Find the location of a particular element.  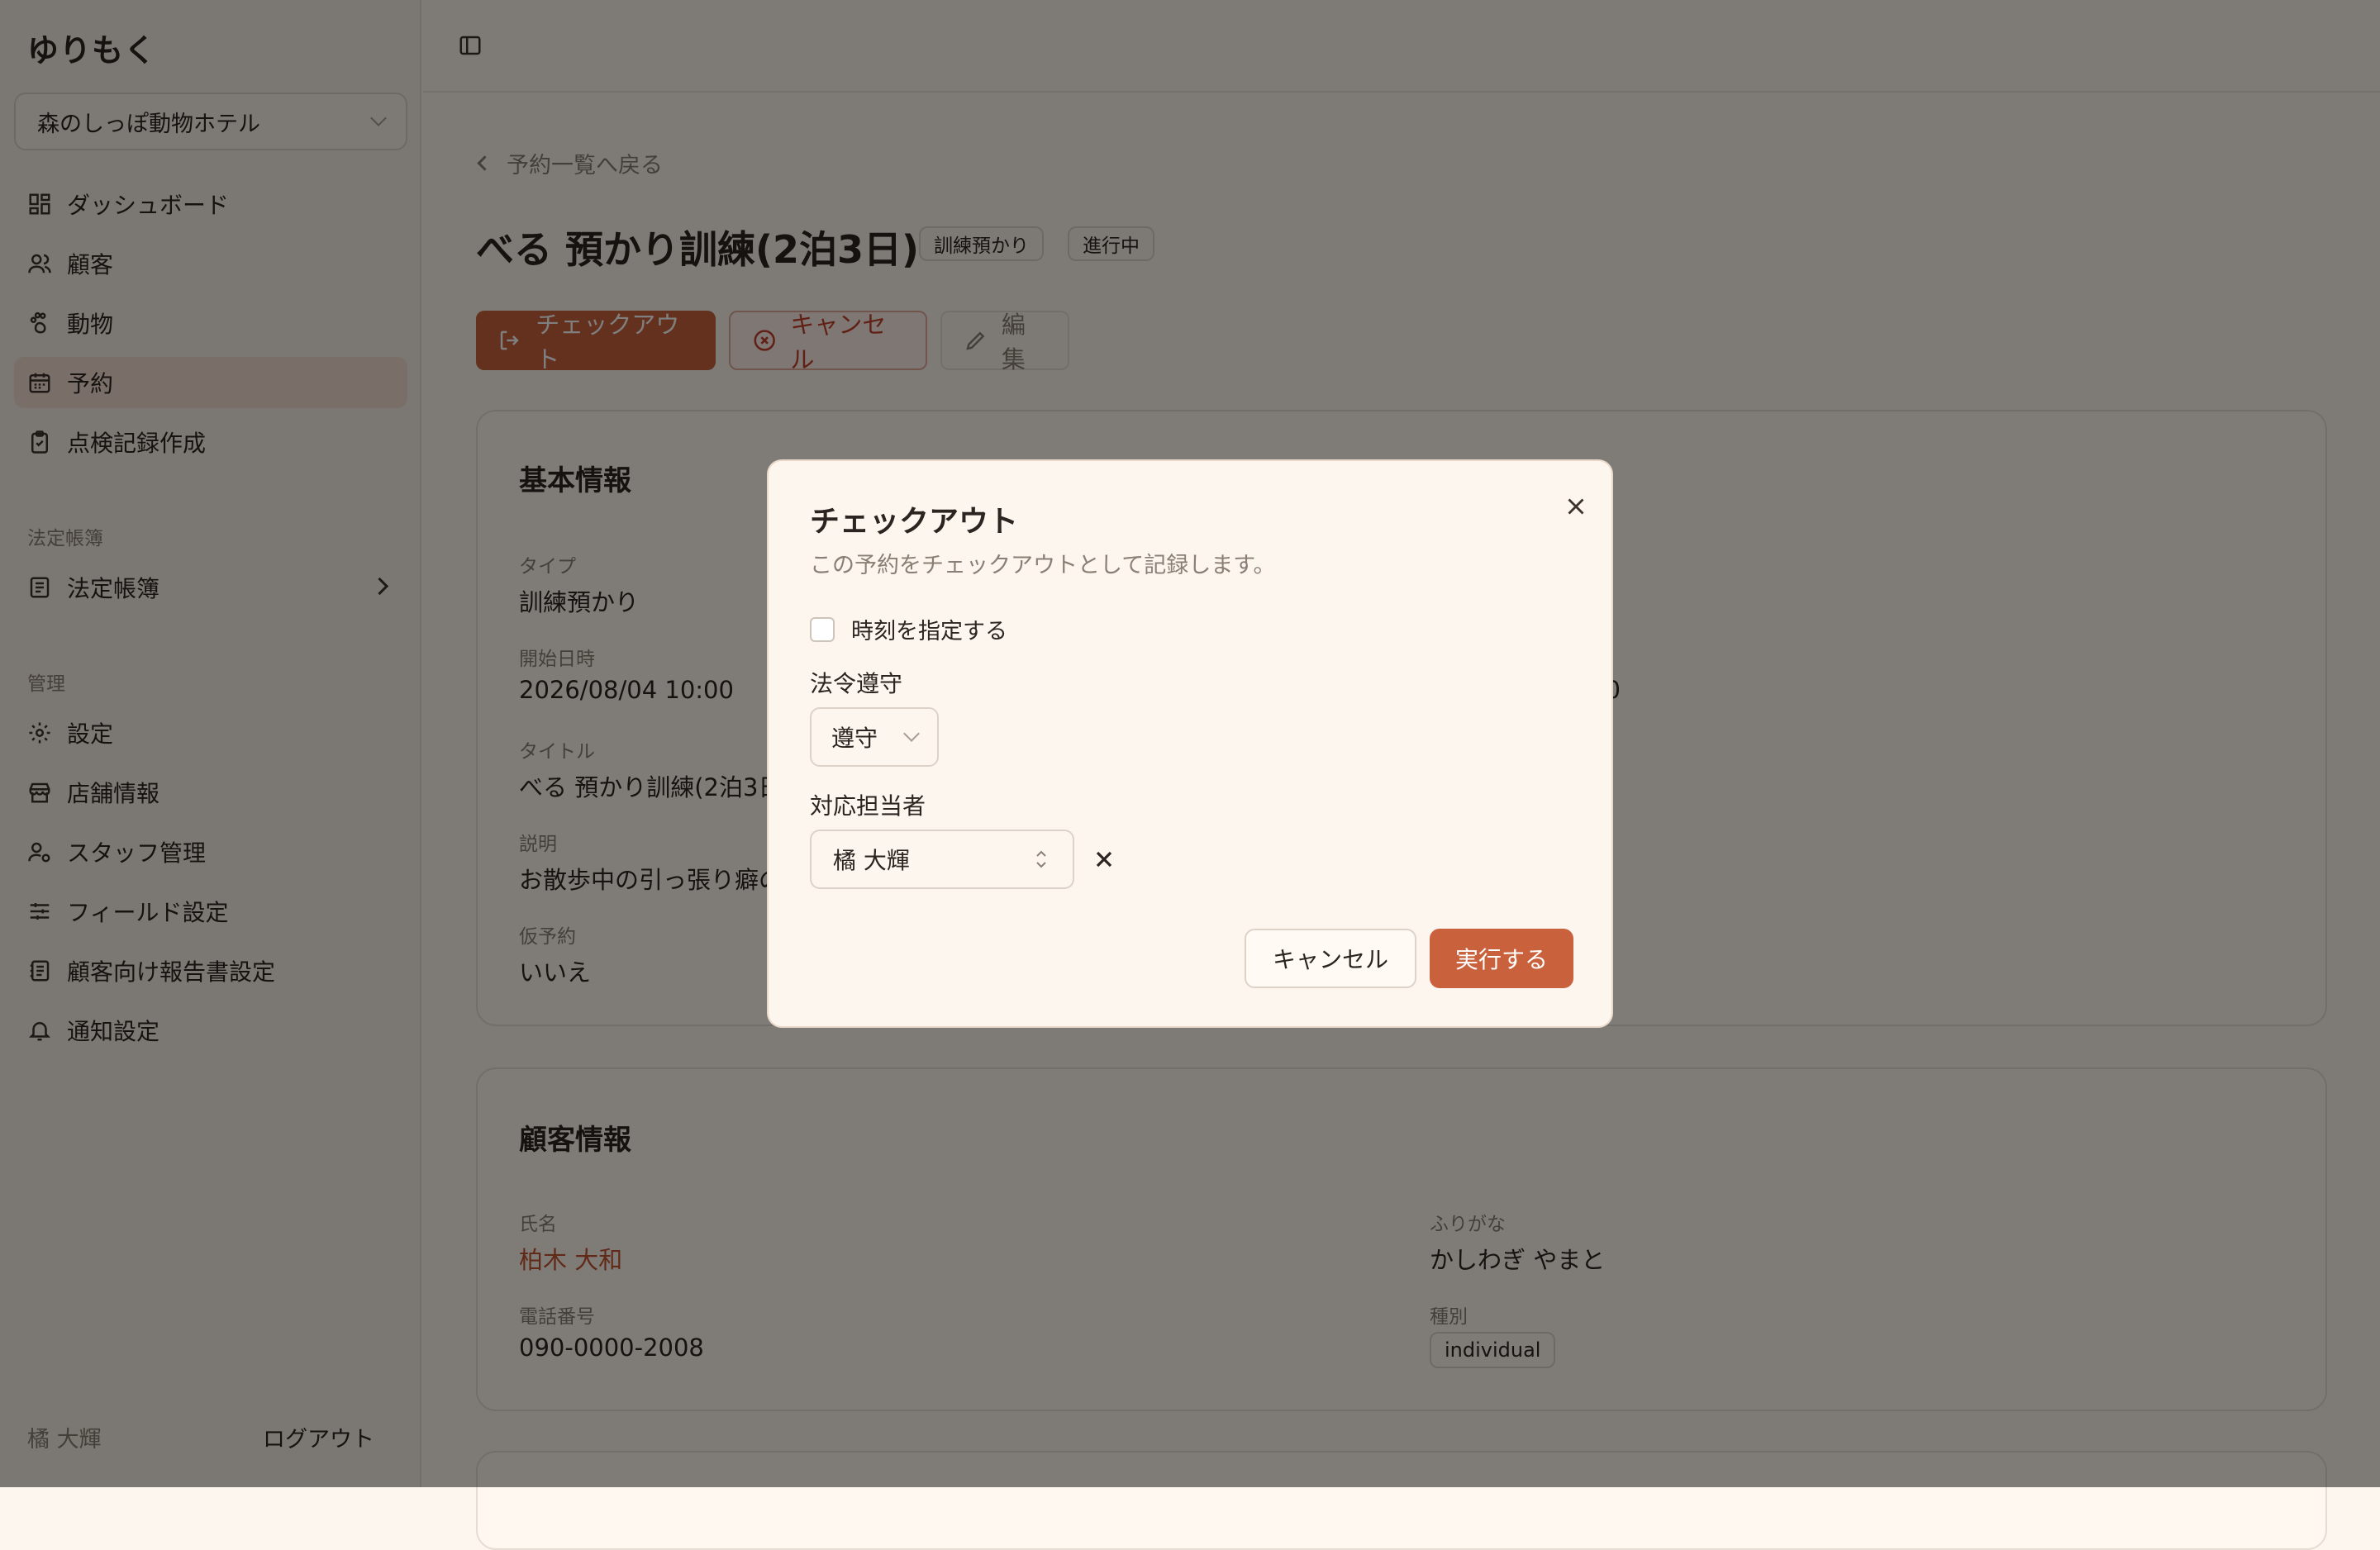

specify-time-label: 時刻を指定する is located at coordinates (929, 631).